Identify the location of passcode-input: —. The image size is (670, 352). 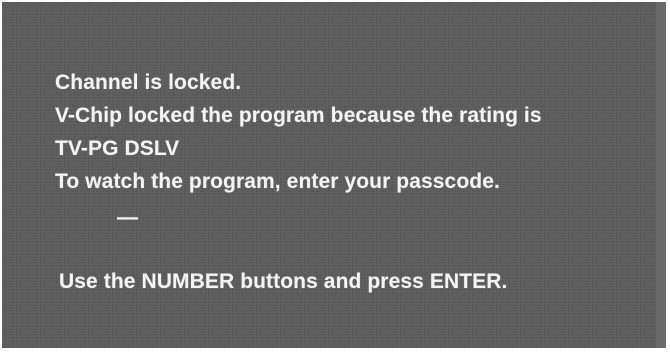
(127, 218).